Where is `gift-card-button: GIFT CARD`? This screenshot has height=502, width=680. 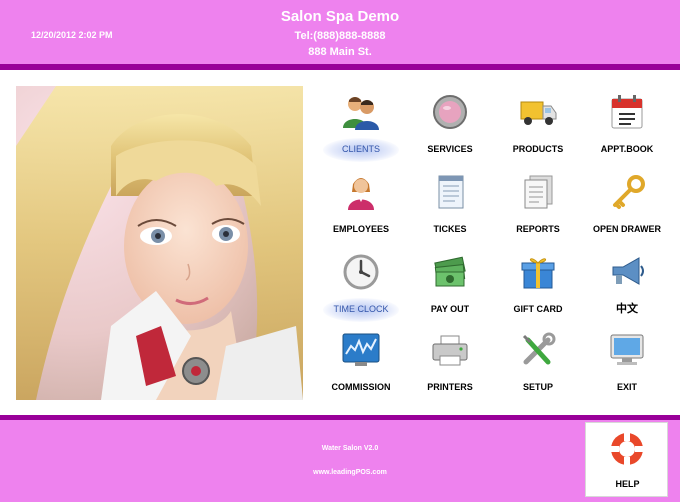 gift-card-button: GIFT CARD is located at coordinates (538, 286).